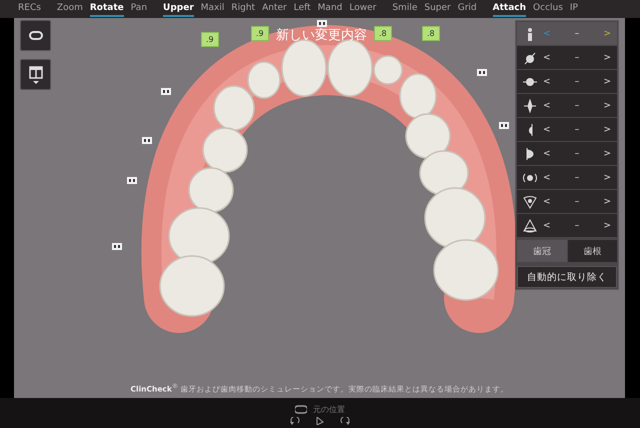 This screenshot has width=640, height=428. What do you see at coordinates (212, 9) in the screenshot?
I see `menu-tab: Maxil` at bounding box center [212, 9].